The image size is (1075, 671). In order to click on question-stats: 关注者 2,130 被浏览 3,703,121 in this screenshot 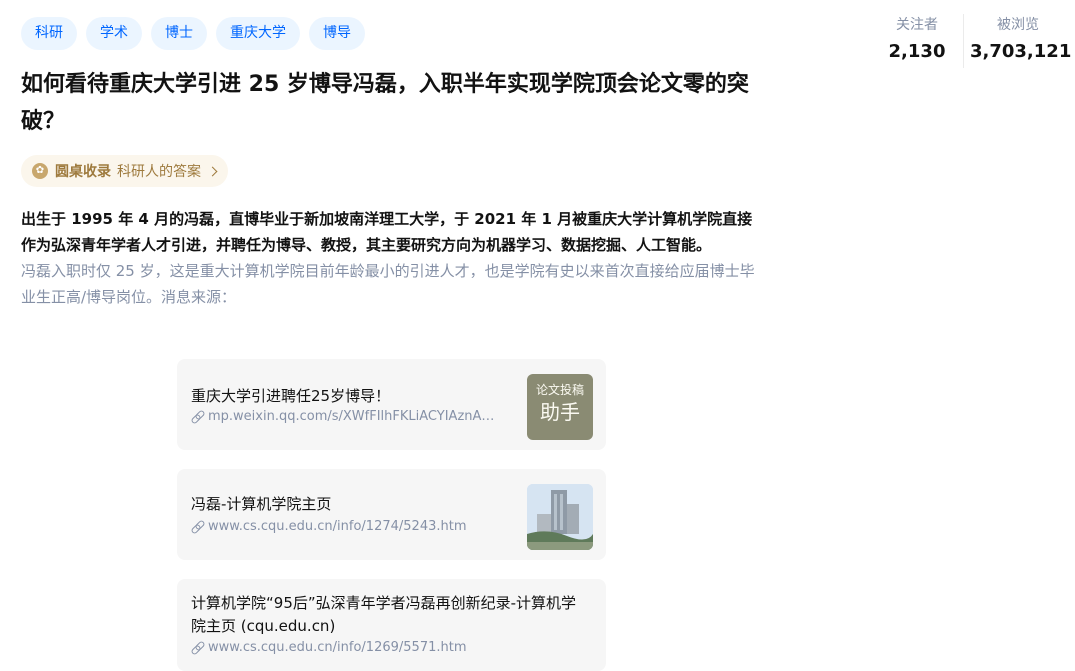, I will do `click(971, 41)`.